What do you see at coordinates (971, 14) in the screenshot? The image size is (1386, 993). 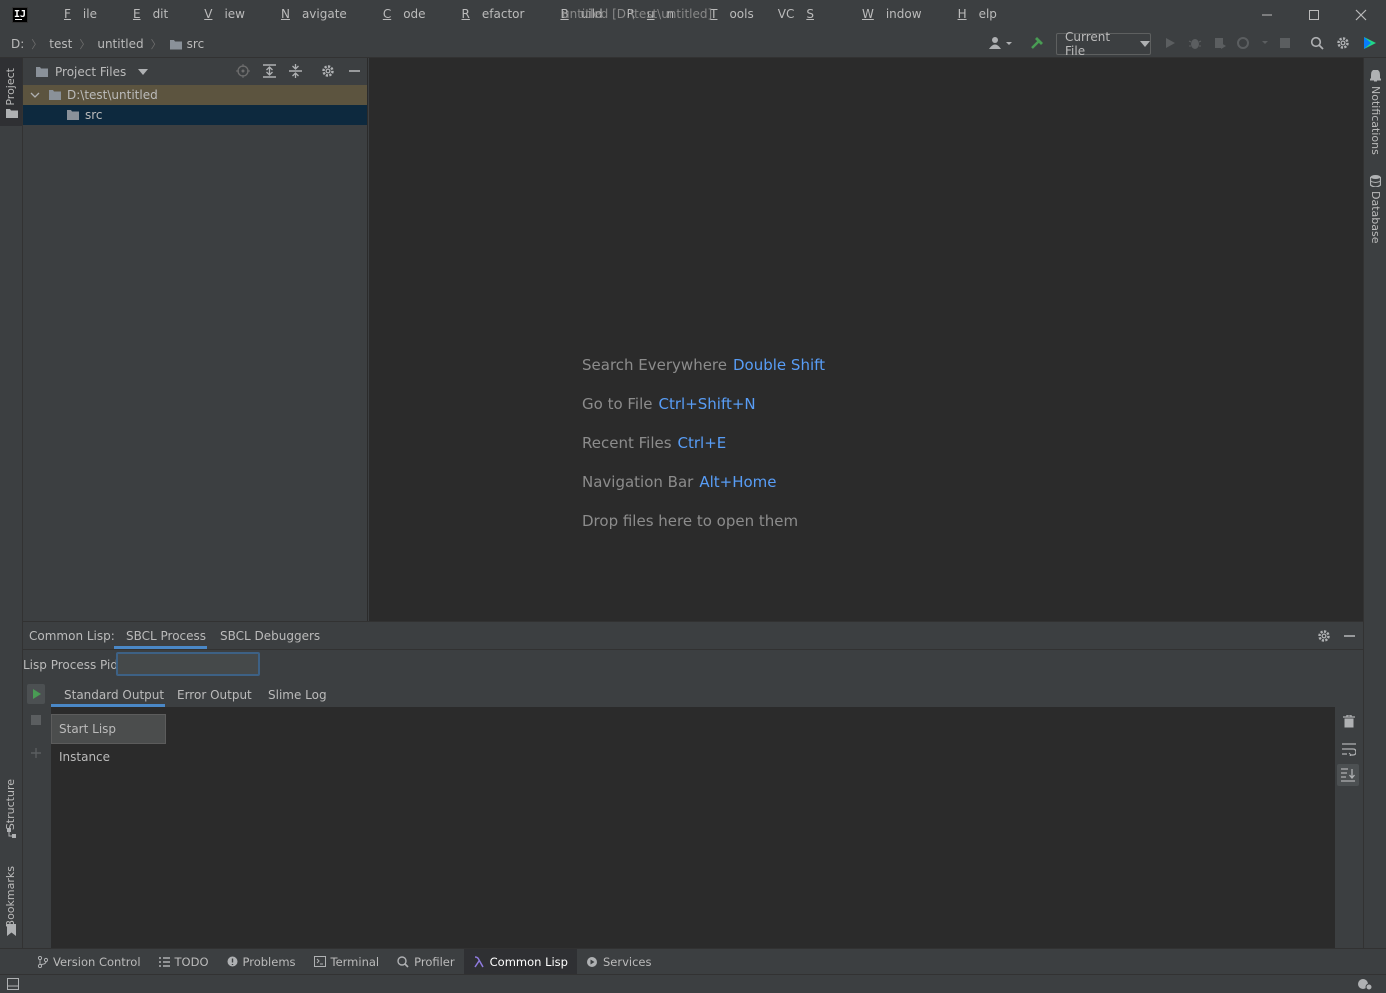 I see `menu-help: Help` at bounding box center [971, 14].